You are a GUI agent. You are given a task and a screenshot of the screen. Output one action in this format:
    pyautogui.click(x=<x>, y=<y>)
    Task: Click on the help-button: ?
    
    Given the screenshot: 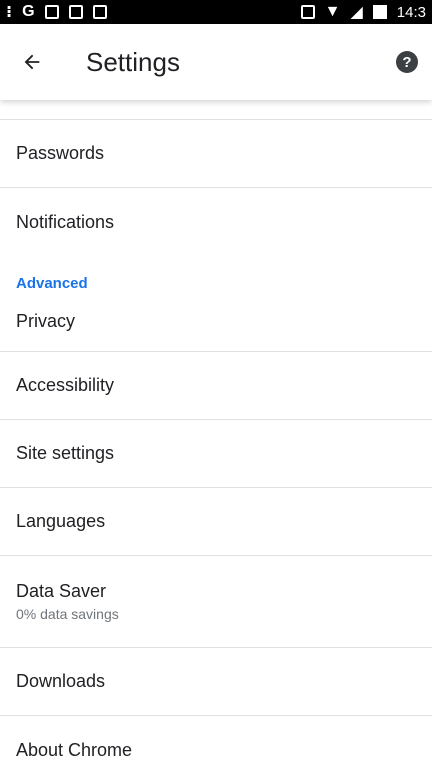 What is the action you would take?
    pyautogui.click(x=407, y=62)
    